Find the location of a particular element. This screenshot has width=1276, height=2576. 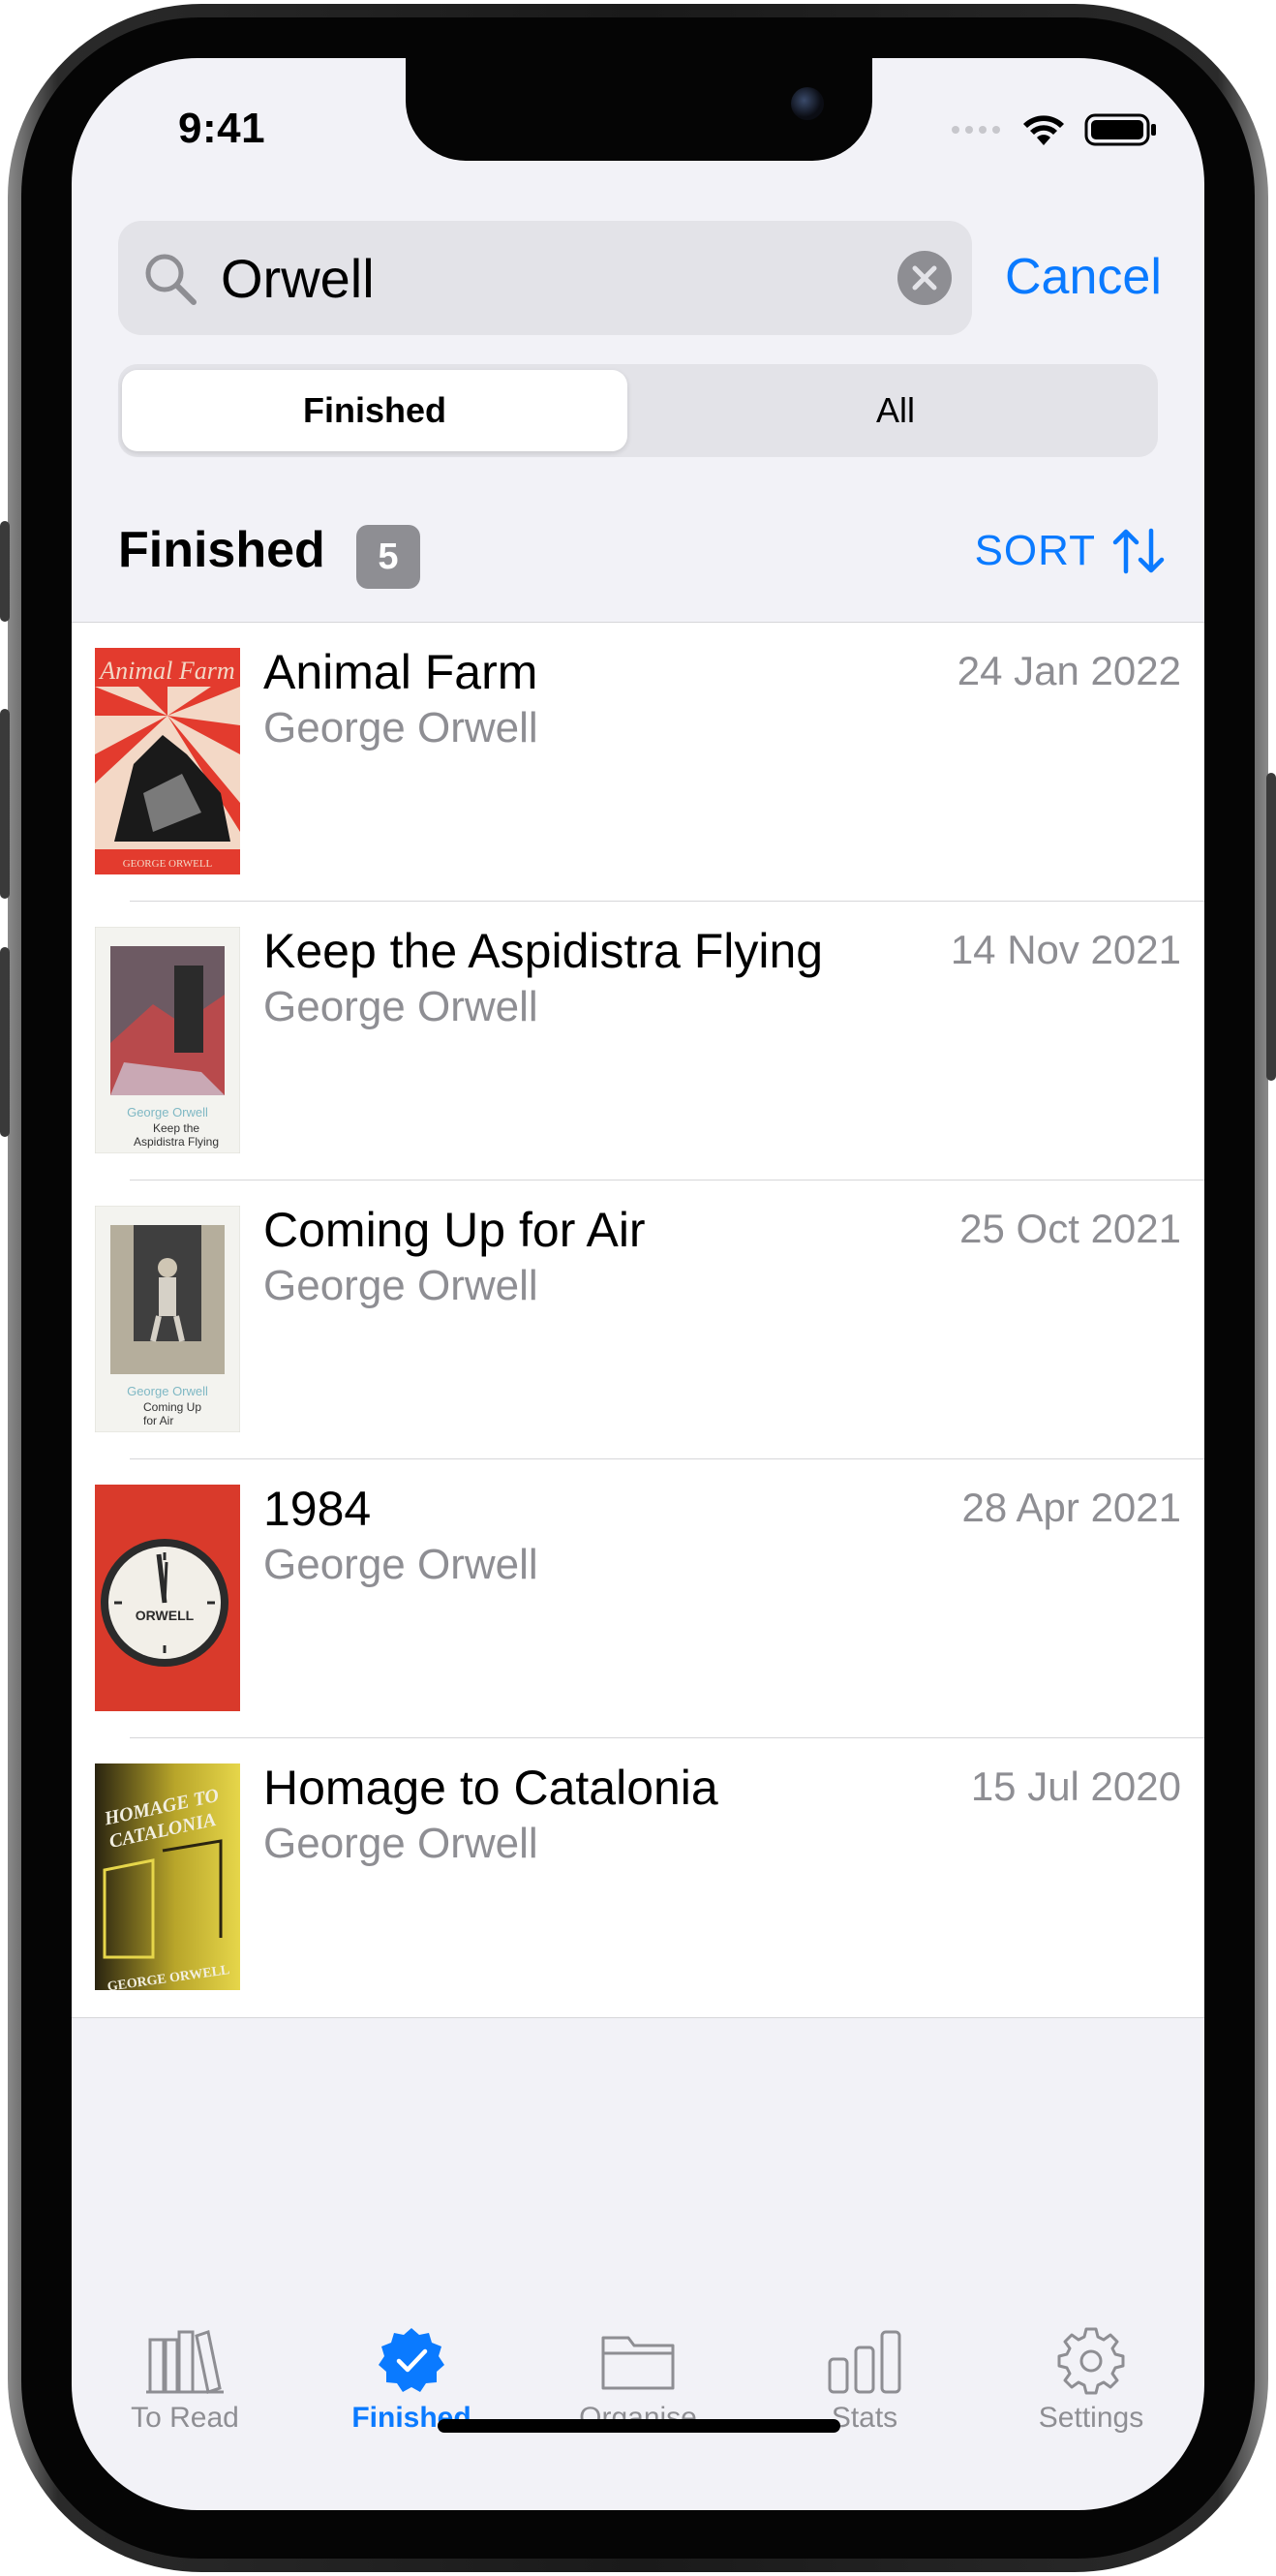

power-button is located at coordinates (1271, 927).